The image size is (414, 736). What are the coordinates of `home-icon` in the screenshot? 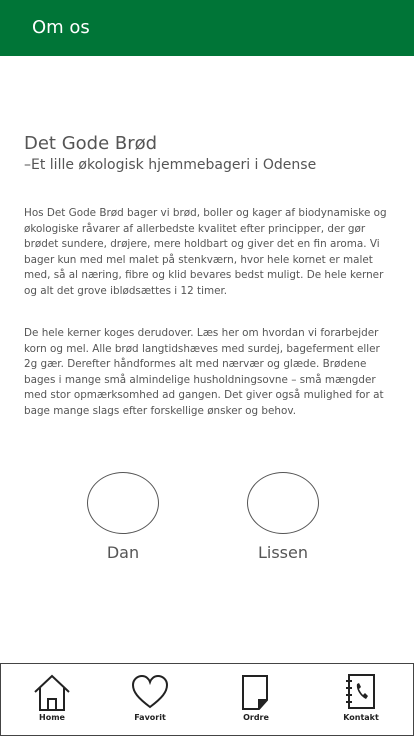 It's located at (52, 692).